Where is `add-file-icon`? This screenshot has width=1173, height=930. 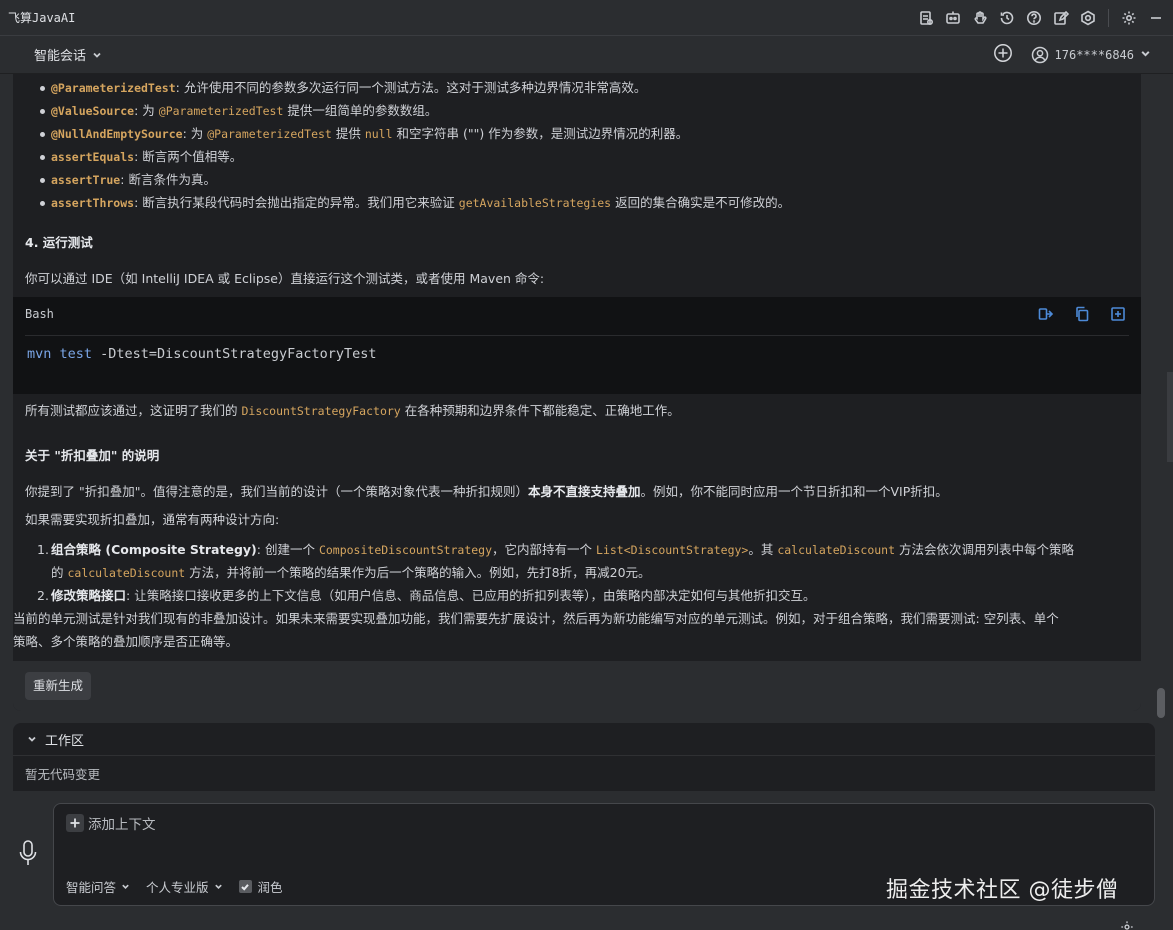
add-file-icon is located at coordinates (1118, 314).